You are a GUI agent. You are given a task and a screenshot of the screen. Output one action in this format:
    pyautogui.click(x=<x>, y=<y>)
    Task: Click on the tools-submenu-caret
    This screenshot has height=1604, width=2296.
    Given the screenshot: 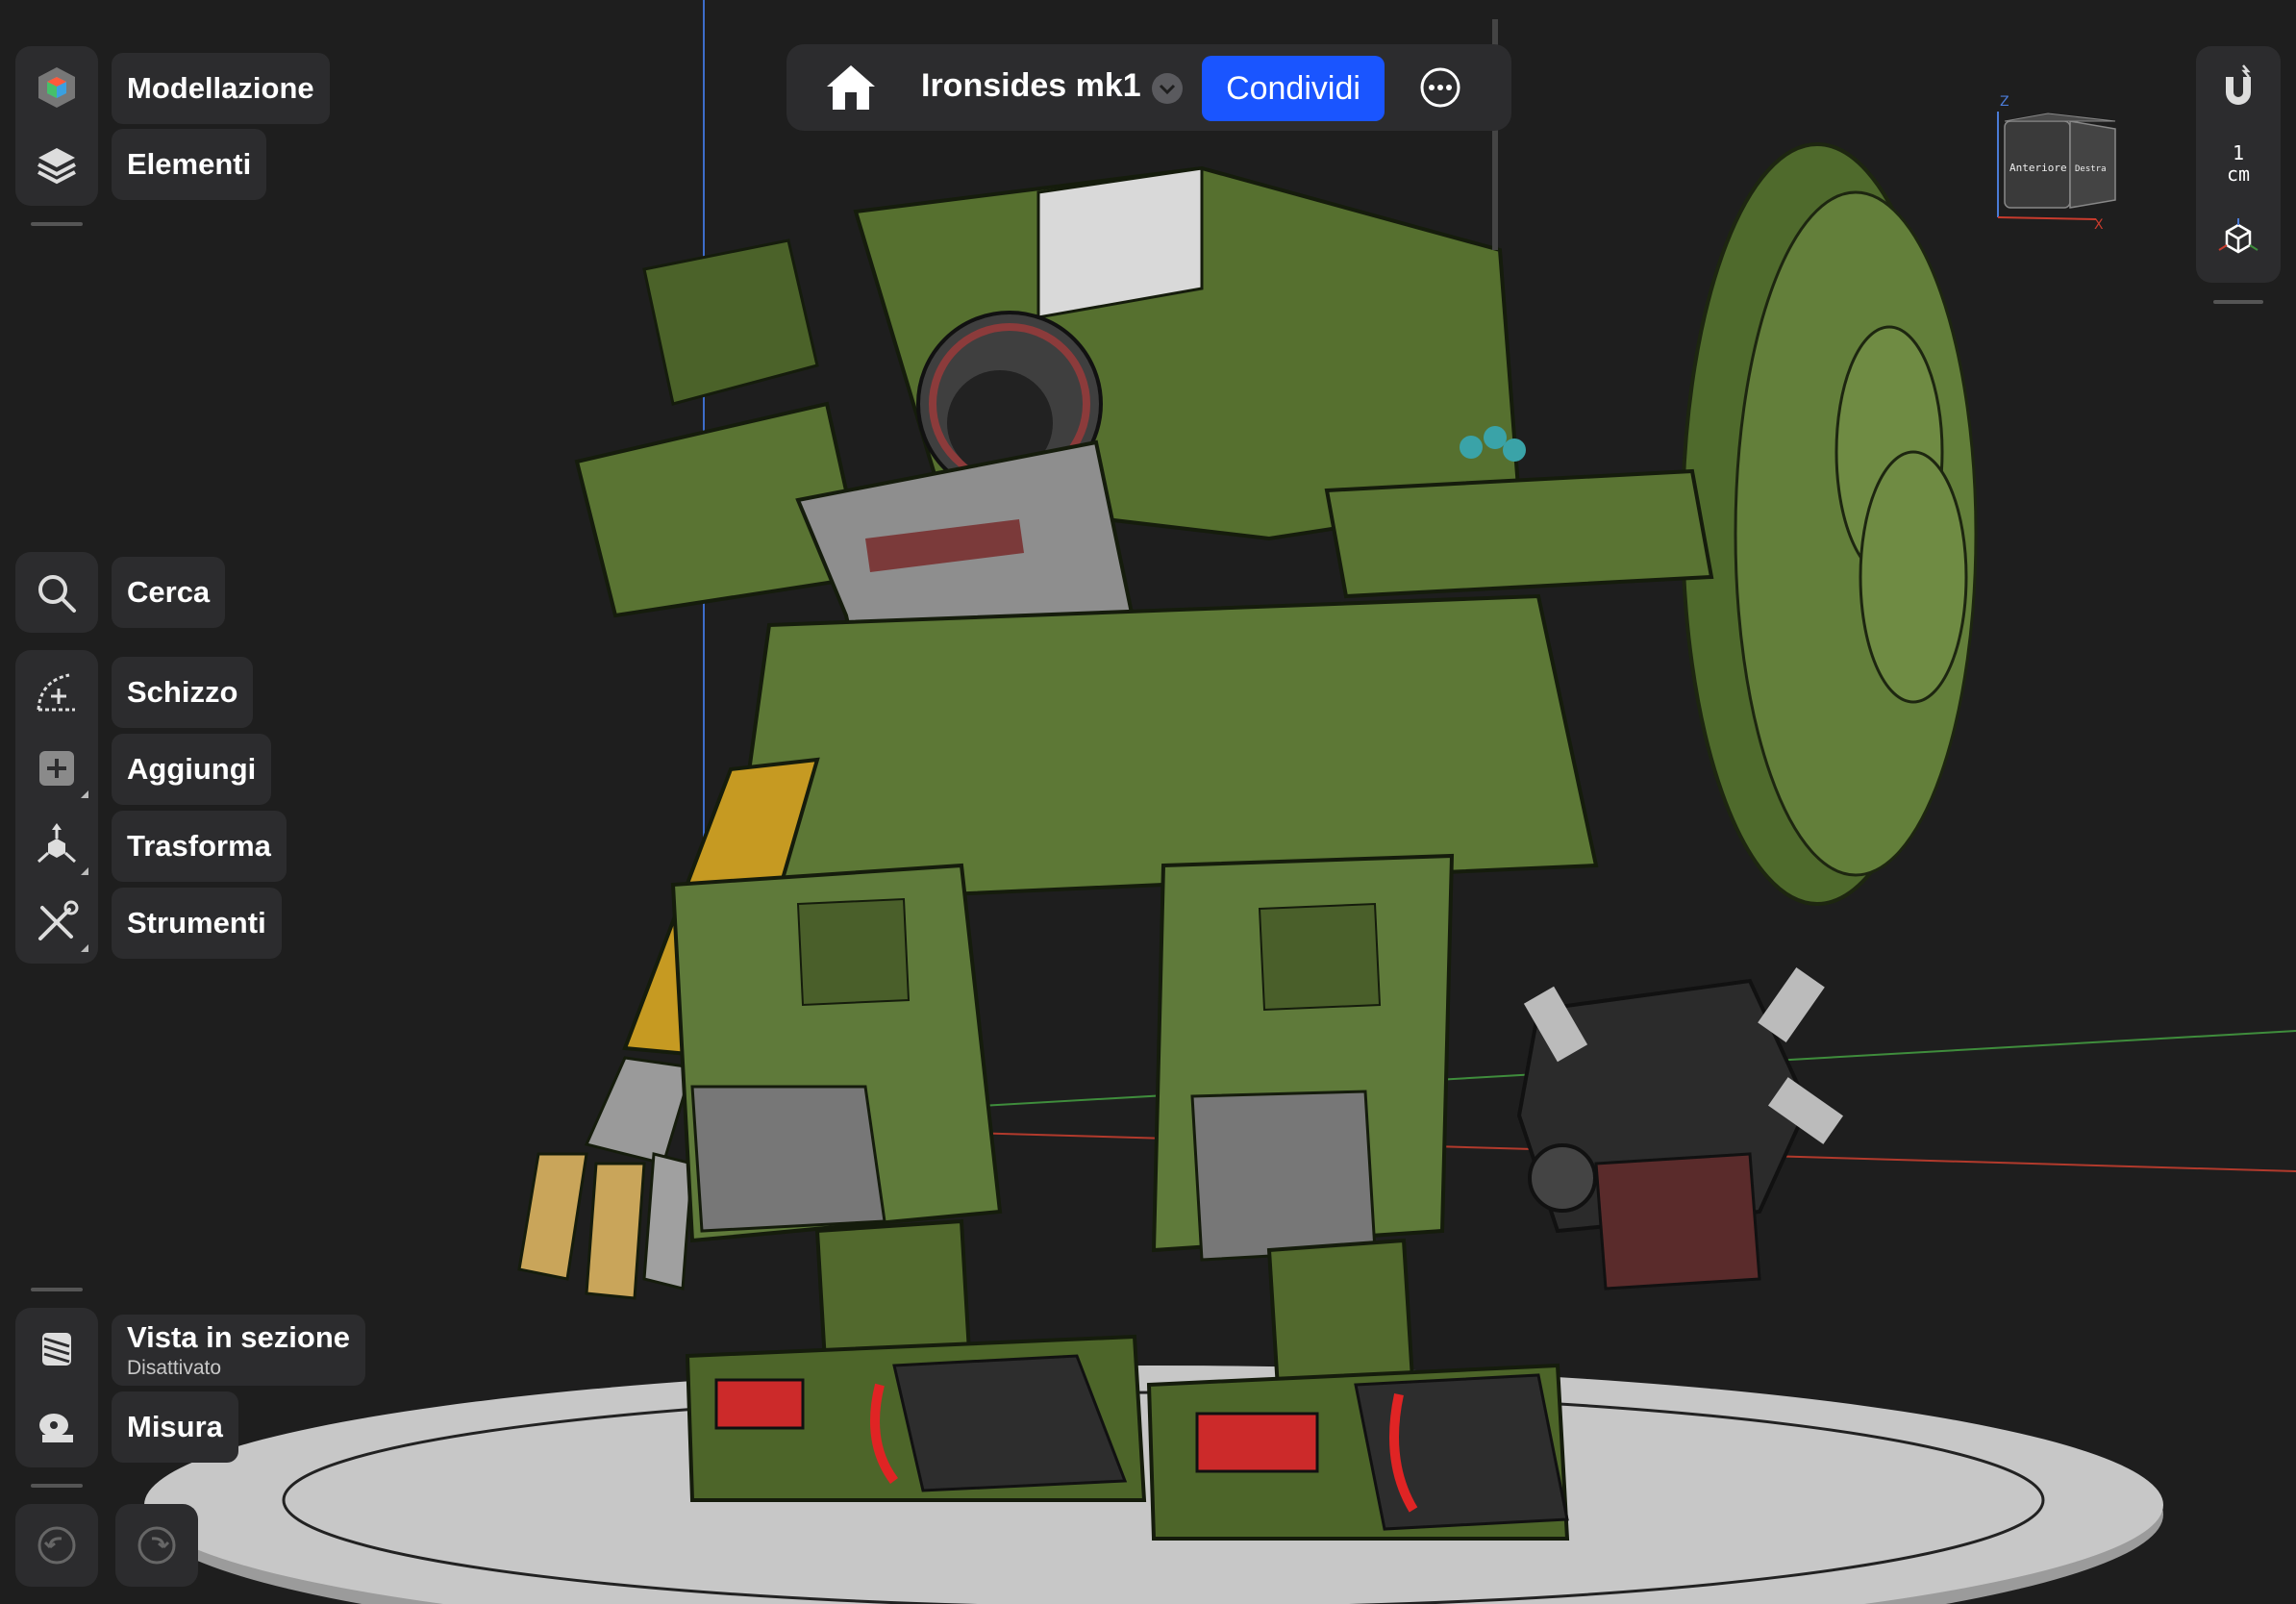 What is the action you would take?
    pyautogui.click(x=84, y=948)
    